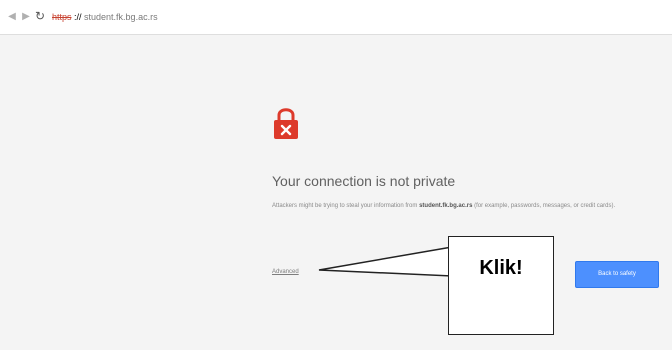  I want to click on address-bar: https :// student.fk.bg.ac.rs, so click(357, 17).